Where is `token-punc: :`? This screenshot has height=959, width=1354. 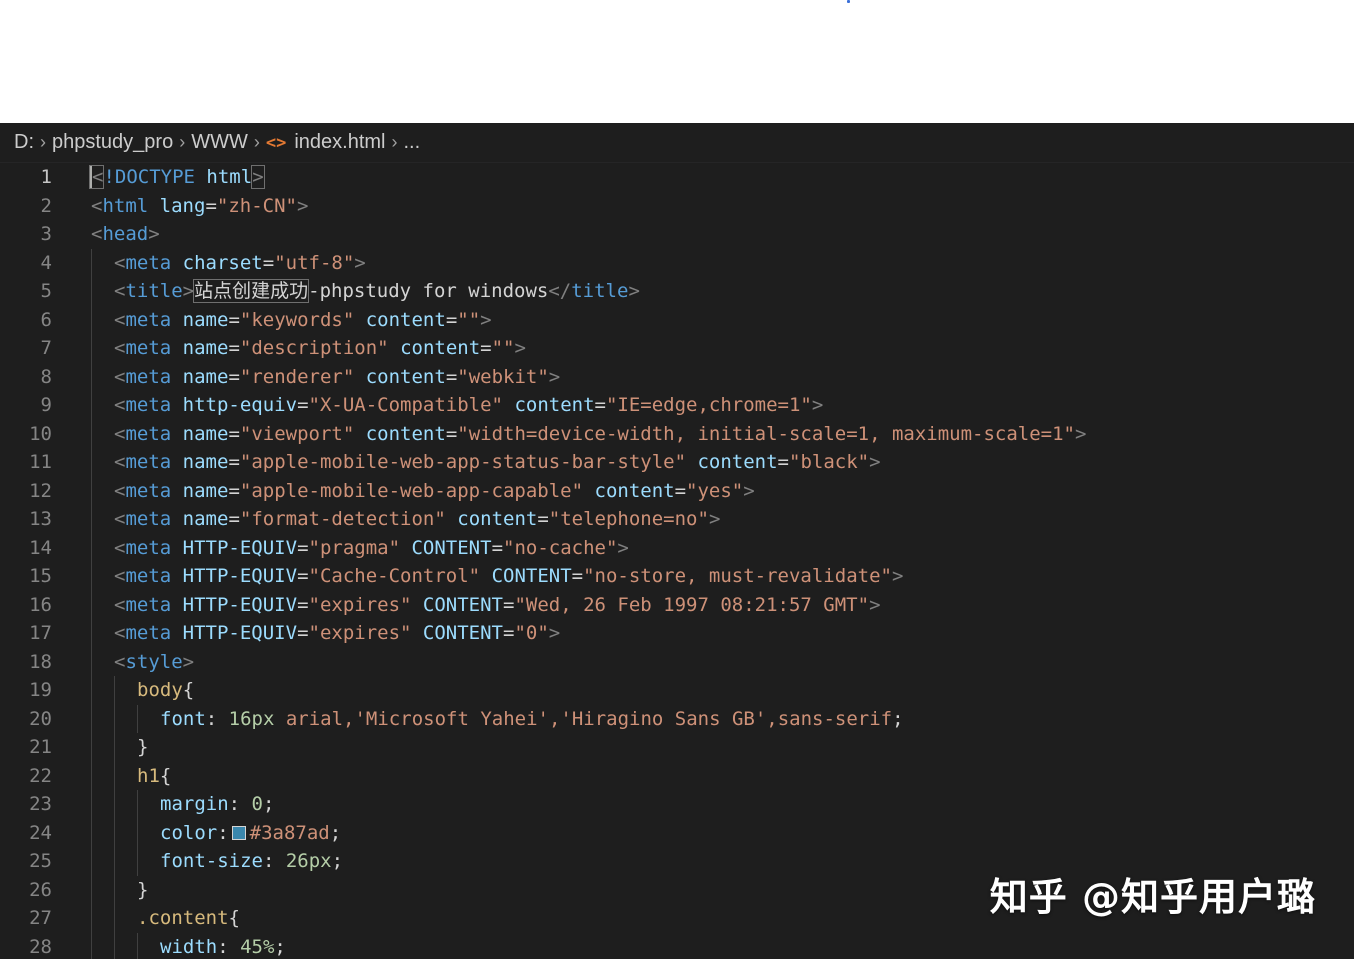
token-punc: : is located at coordinates (217, 718).